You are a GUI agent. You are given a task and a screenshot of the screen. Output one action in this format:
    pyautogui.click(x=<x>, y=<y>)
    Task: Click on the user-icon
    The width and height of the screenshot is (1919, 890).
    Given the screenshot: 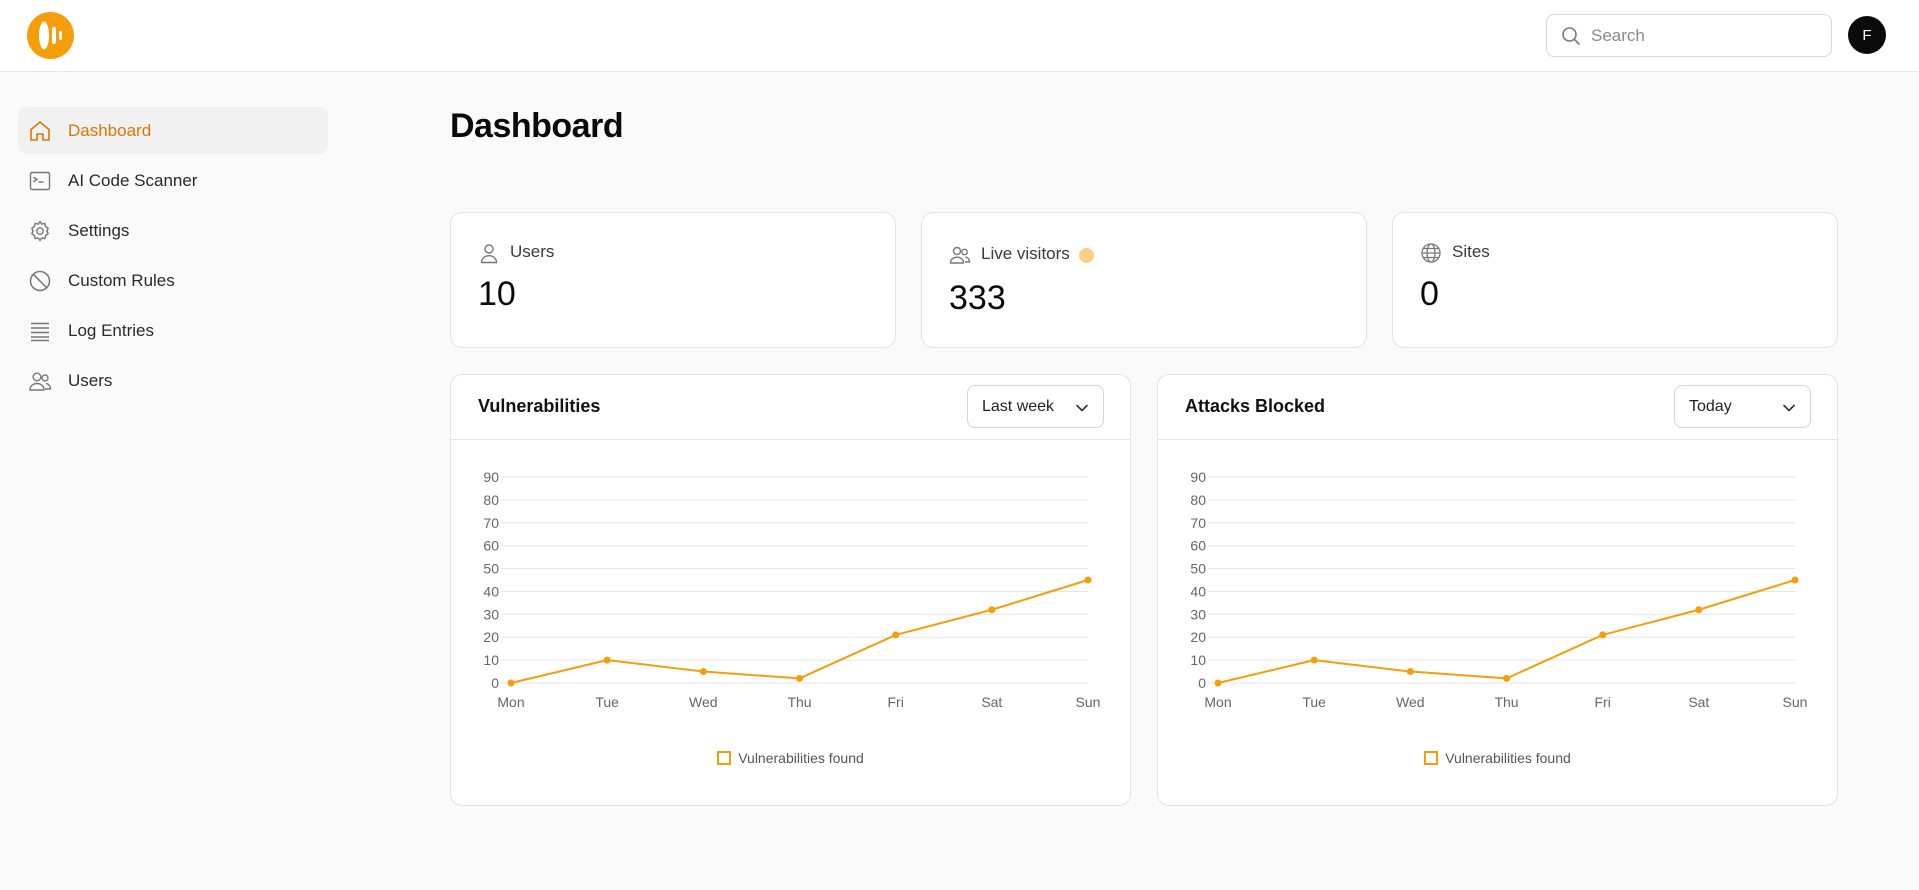 What is the action you would take?
    pyautogui.click(x=489, y=255)
    